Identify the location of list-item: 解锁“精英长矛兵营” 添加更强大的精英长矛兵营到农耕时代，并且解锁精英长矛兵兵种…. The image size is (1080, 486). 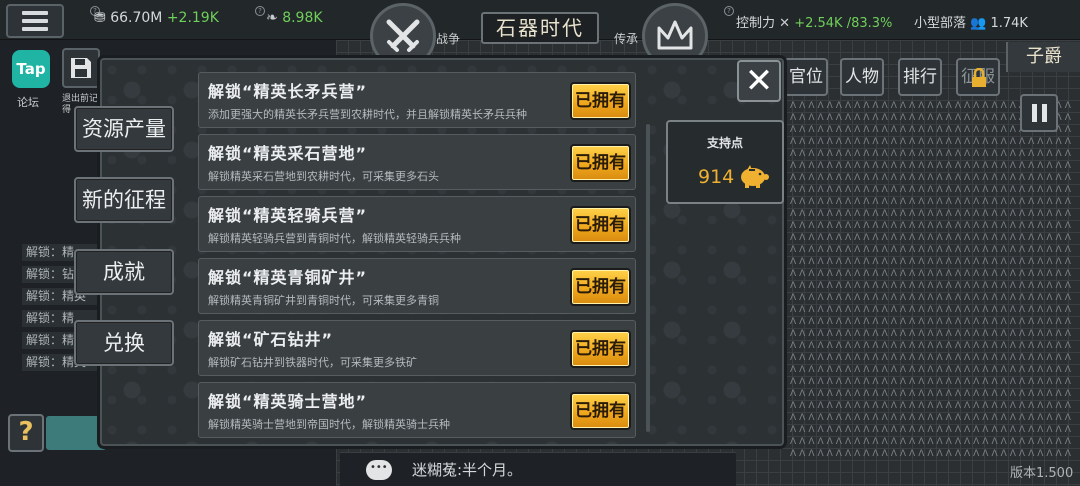
(417, 100).